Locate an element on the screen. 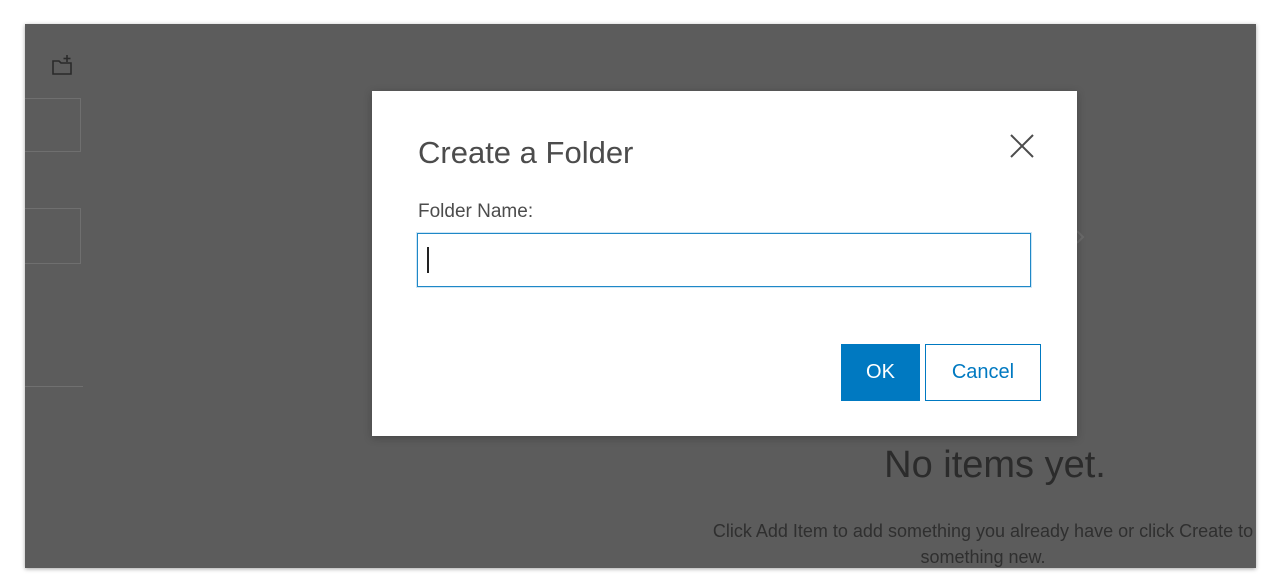  empty-state-description-continued: something new. is located at coordinates (983, 557).